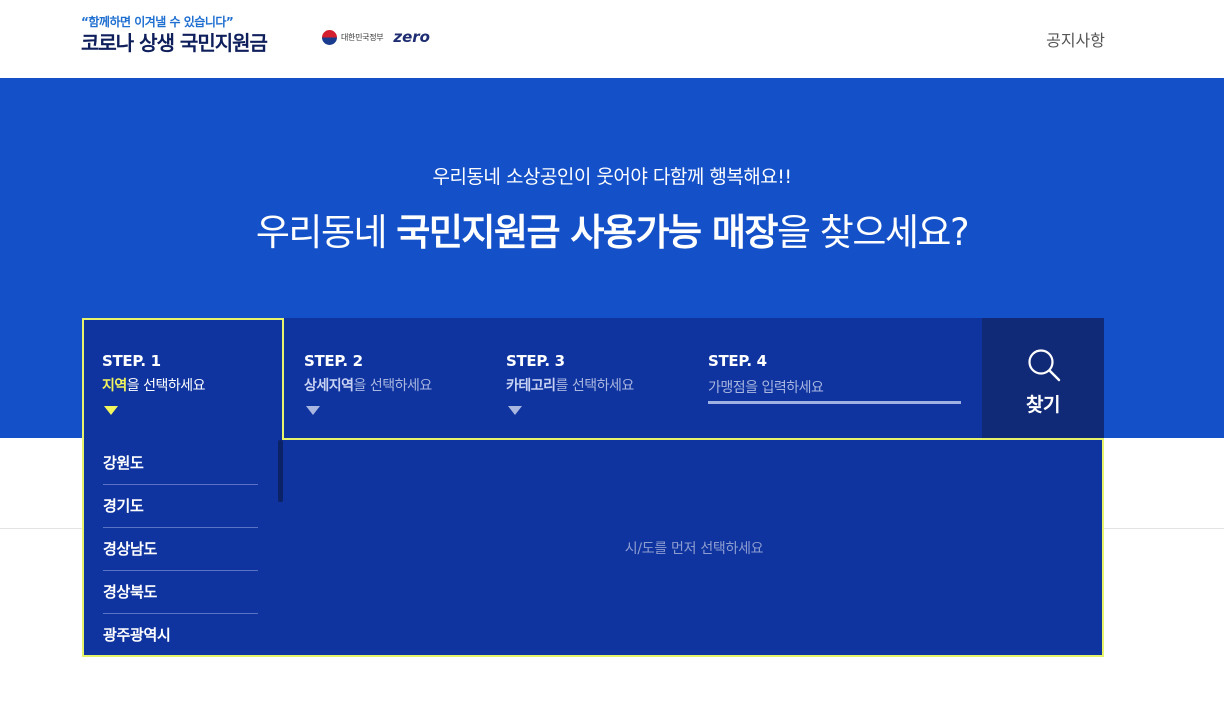  I want to click on region-option: 경상남도, so click(180, 549).